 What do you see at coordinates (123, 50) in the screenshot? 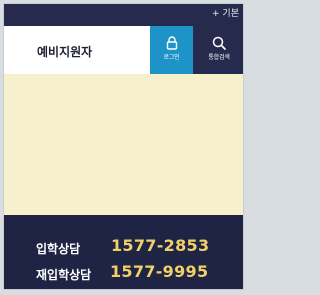
I see `site-header: 예비지원자 로그인 통합검색` at bounding box center [123, 50].